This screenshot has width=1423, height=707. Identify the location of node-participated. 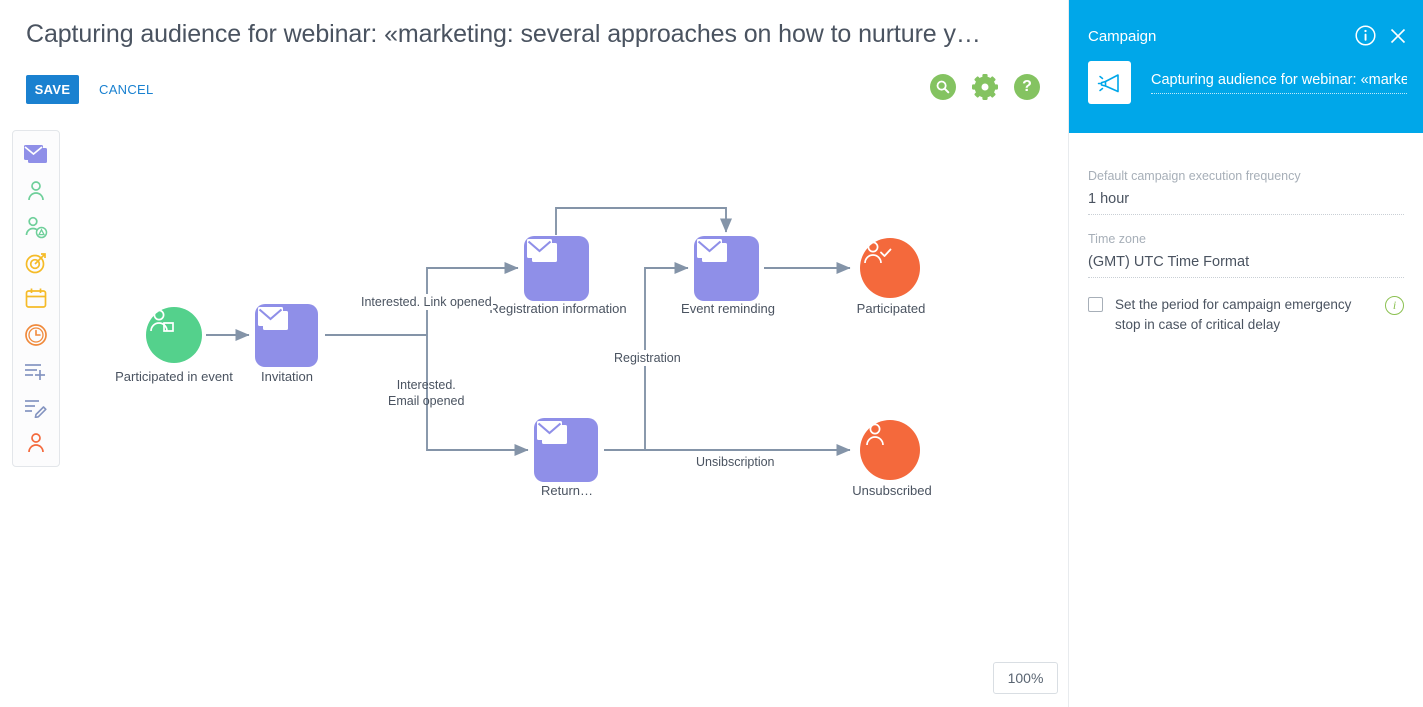
(890, 268).